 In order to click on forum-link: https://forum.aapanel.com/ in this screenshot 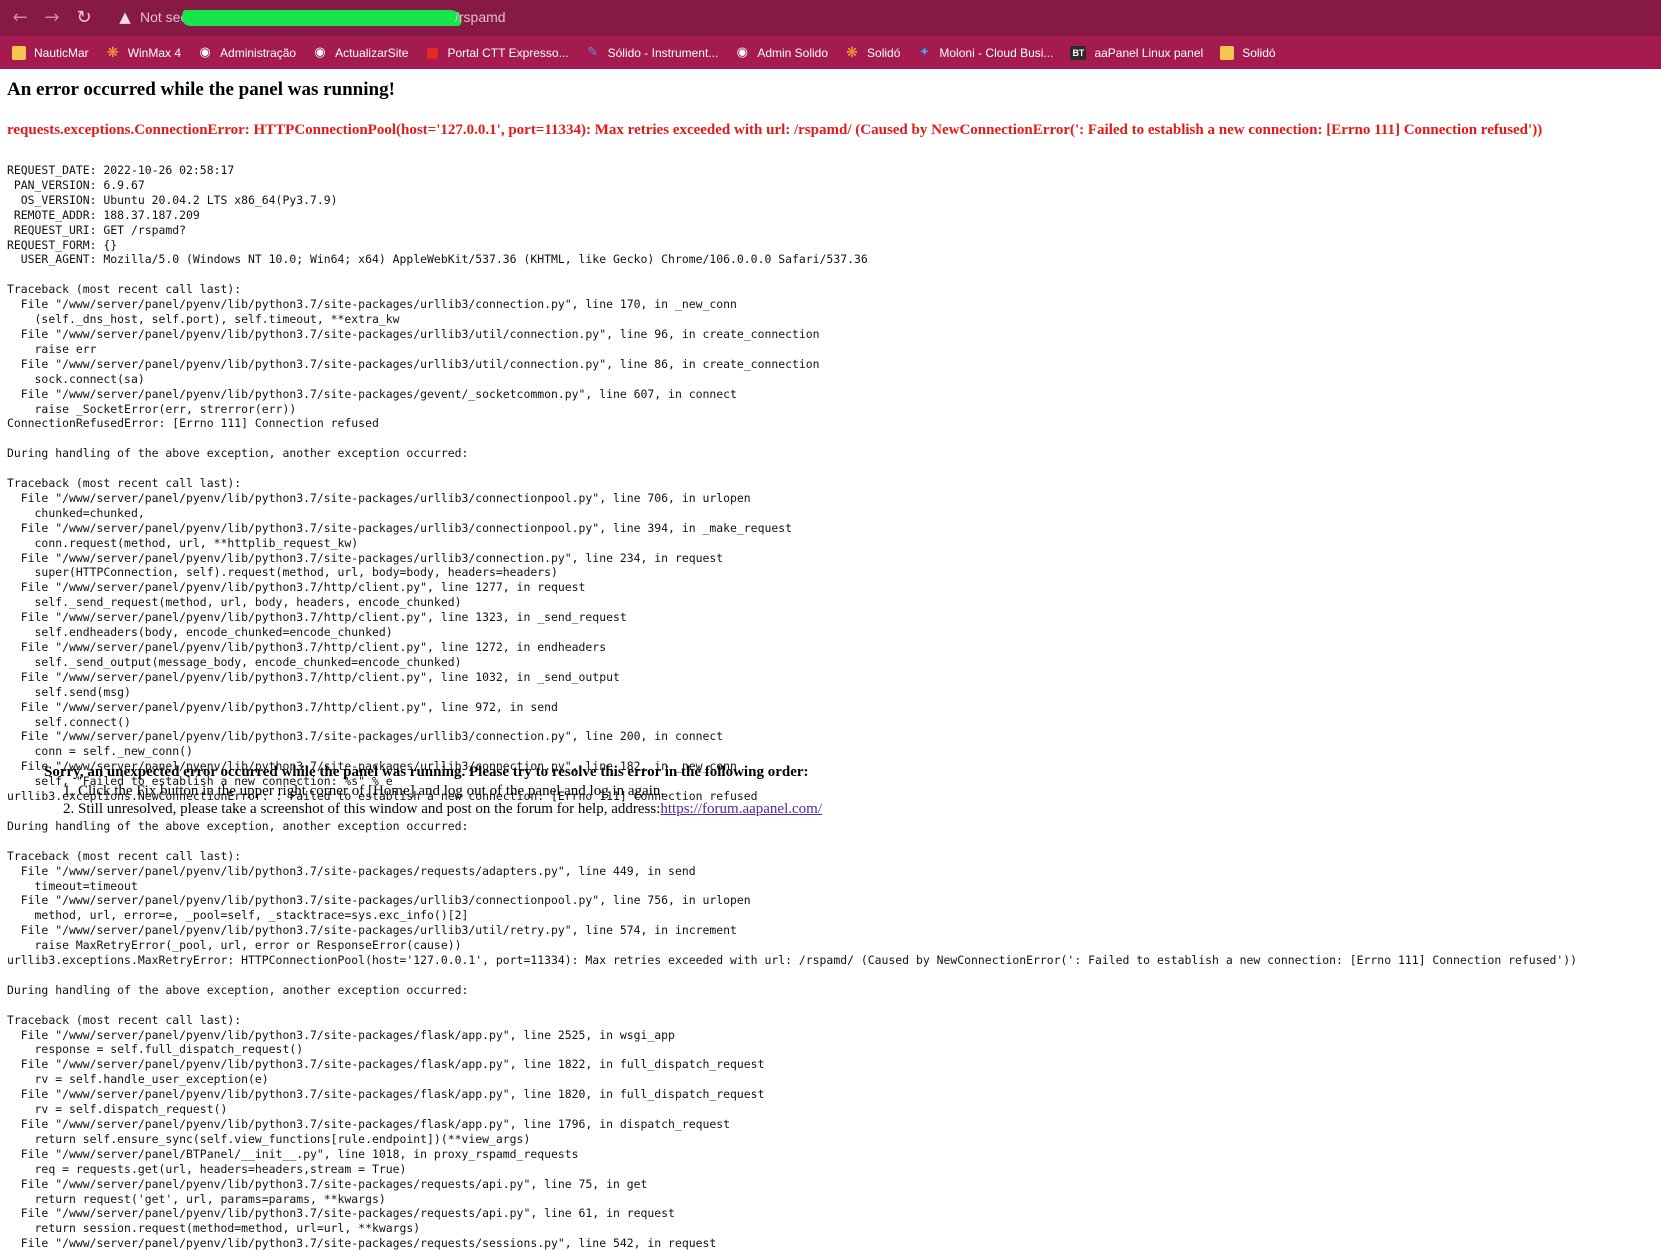, I will do `click(741, 809)`.